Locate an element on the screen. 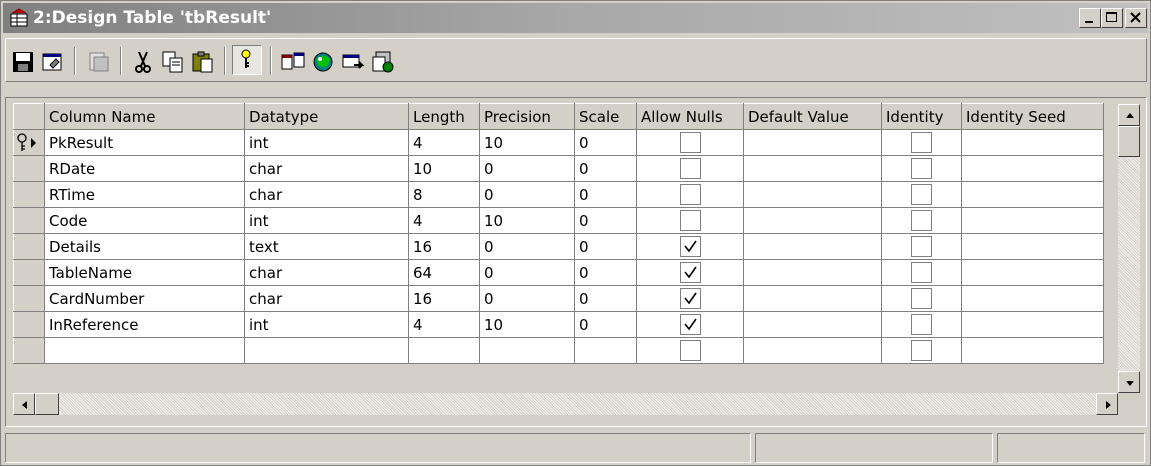 Image resolution: width=1151 pixels, height=466 pixels. table-row is located at coordinates (558, 350).